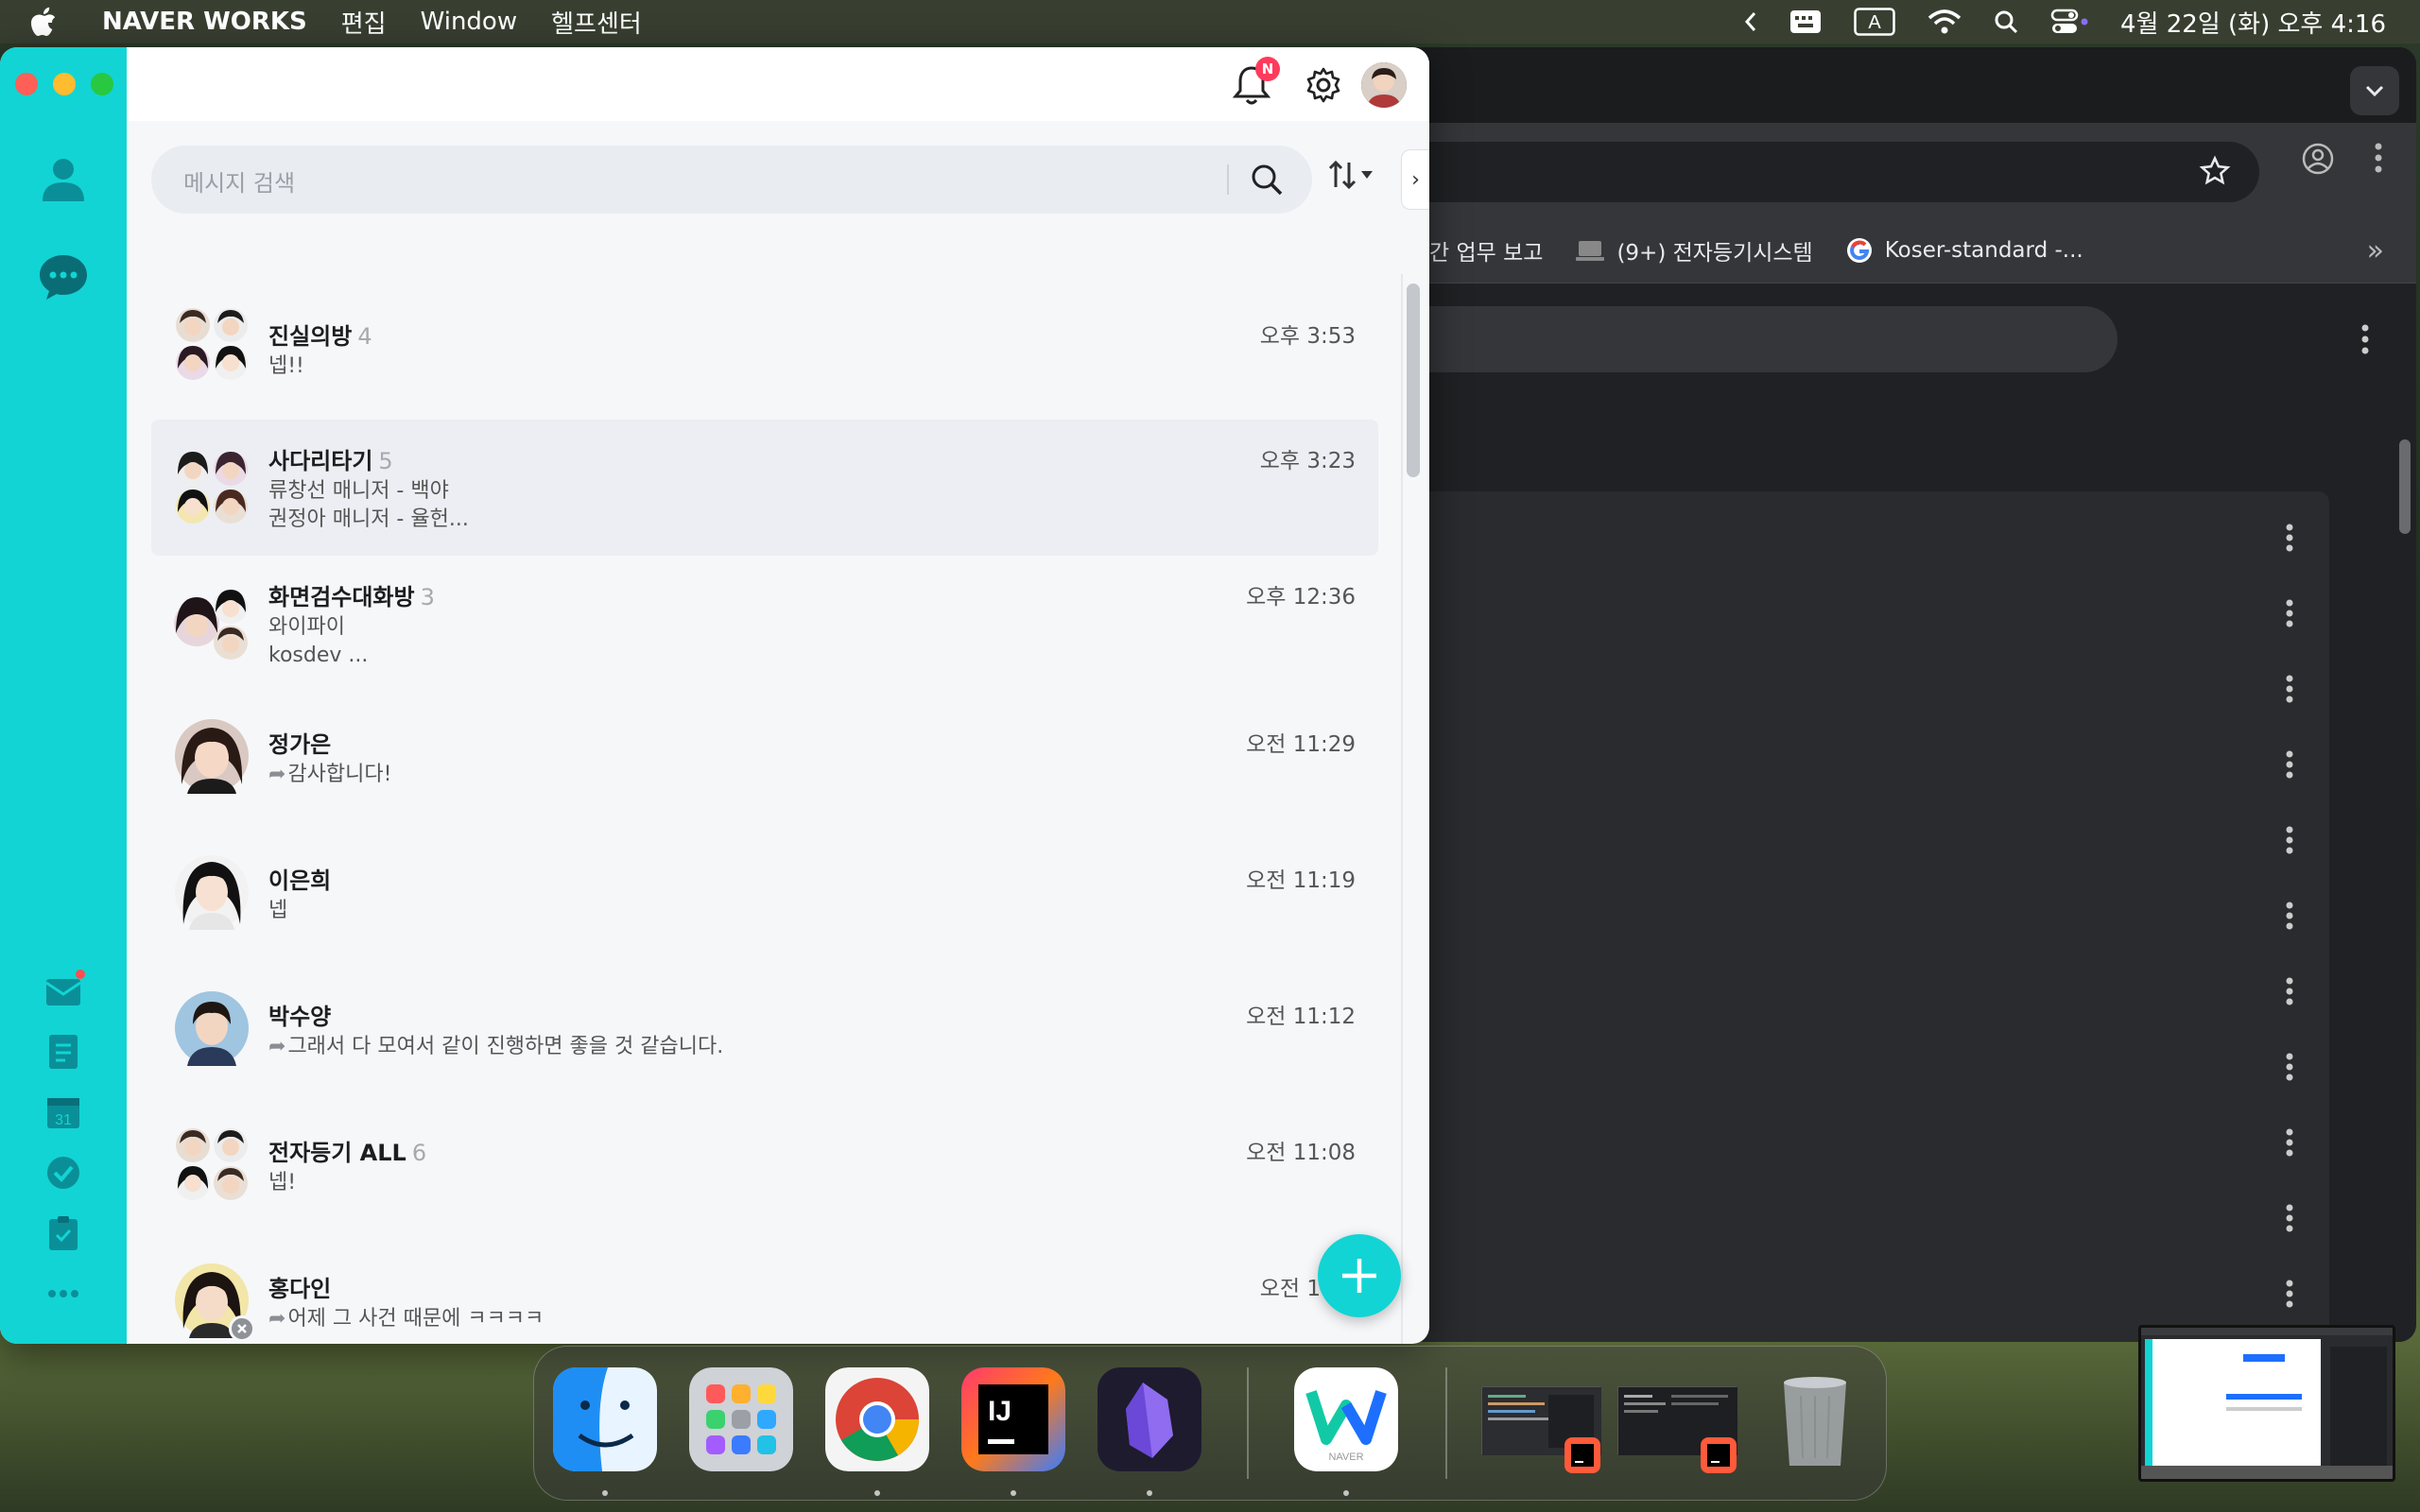  Describe the element at coordinates (204, 22) in the screenshot. I see `menu-app-name: NAVER WORKS` at that location.